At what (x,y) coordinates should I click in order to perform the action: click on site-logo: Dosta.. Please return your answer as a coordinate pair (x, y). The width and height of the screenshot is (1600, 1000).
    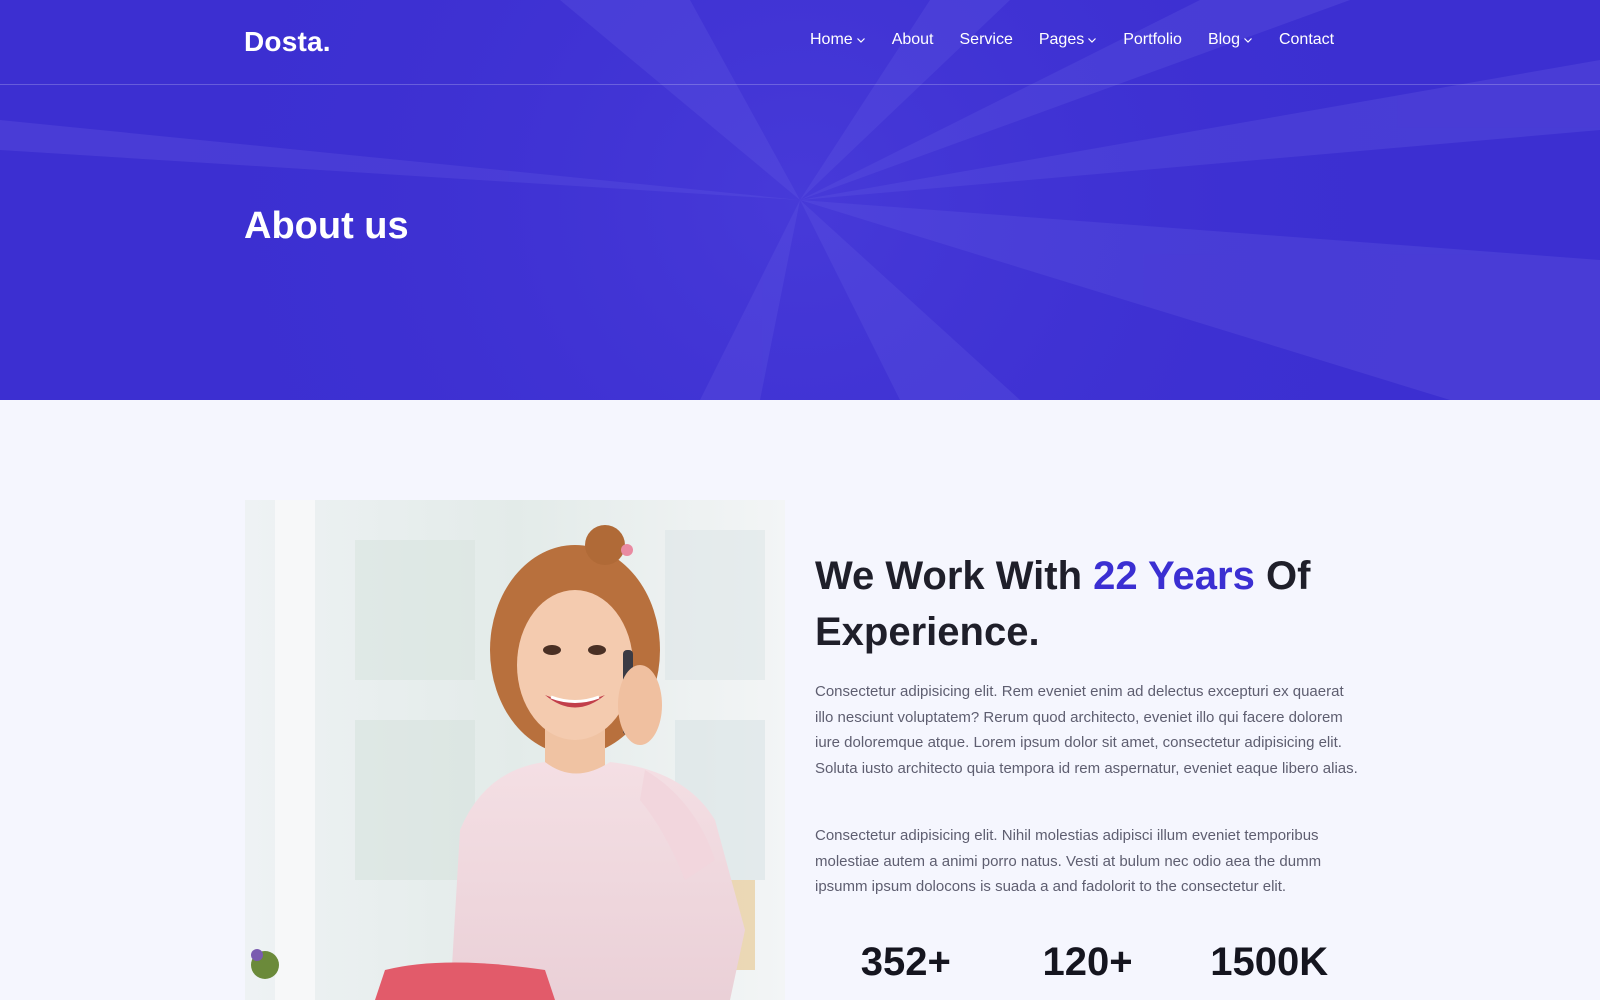
    Looking at the image, I should click on (287, 42).